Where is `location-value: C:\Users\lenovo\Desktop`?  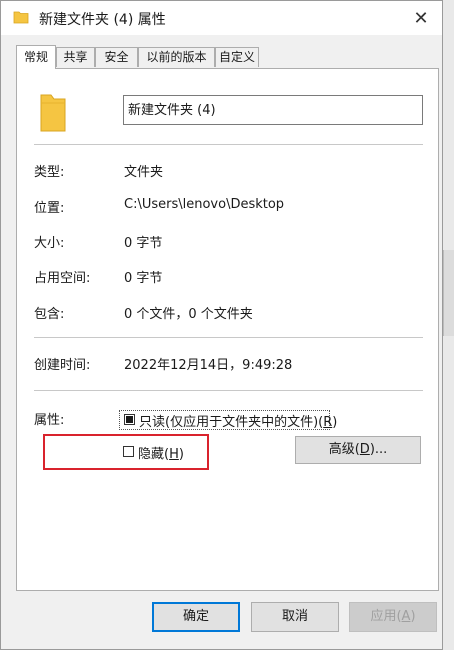 location-value: C:\Users\lenovo\Desktop is located at coordinates (204, 204).